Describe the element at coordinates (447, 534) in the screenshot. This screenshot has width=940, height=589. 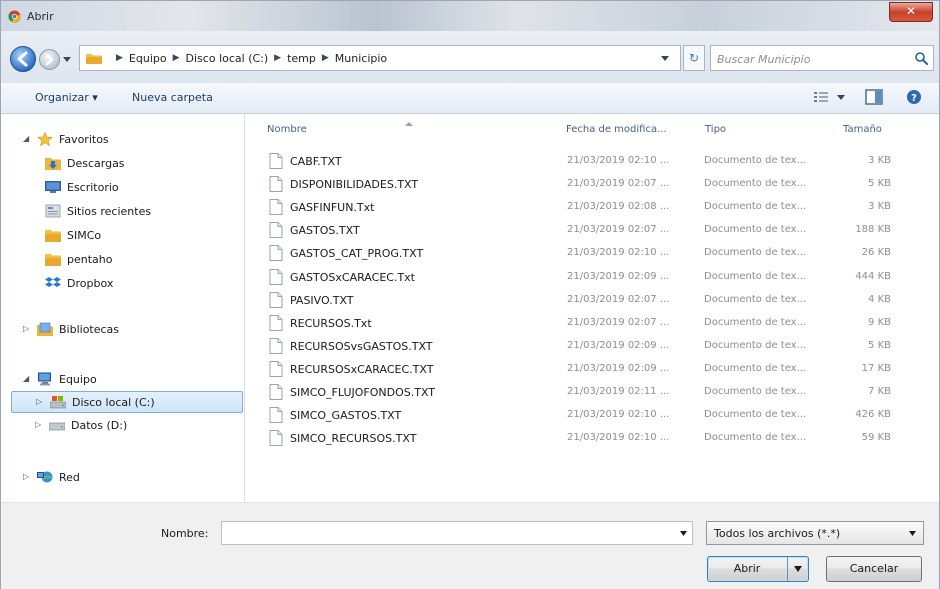
I see `filename-input` at that location.